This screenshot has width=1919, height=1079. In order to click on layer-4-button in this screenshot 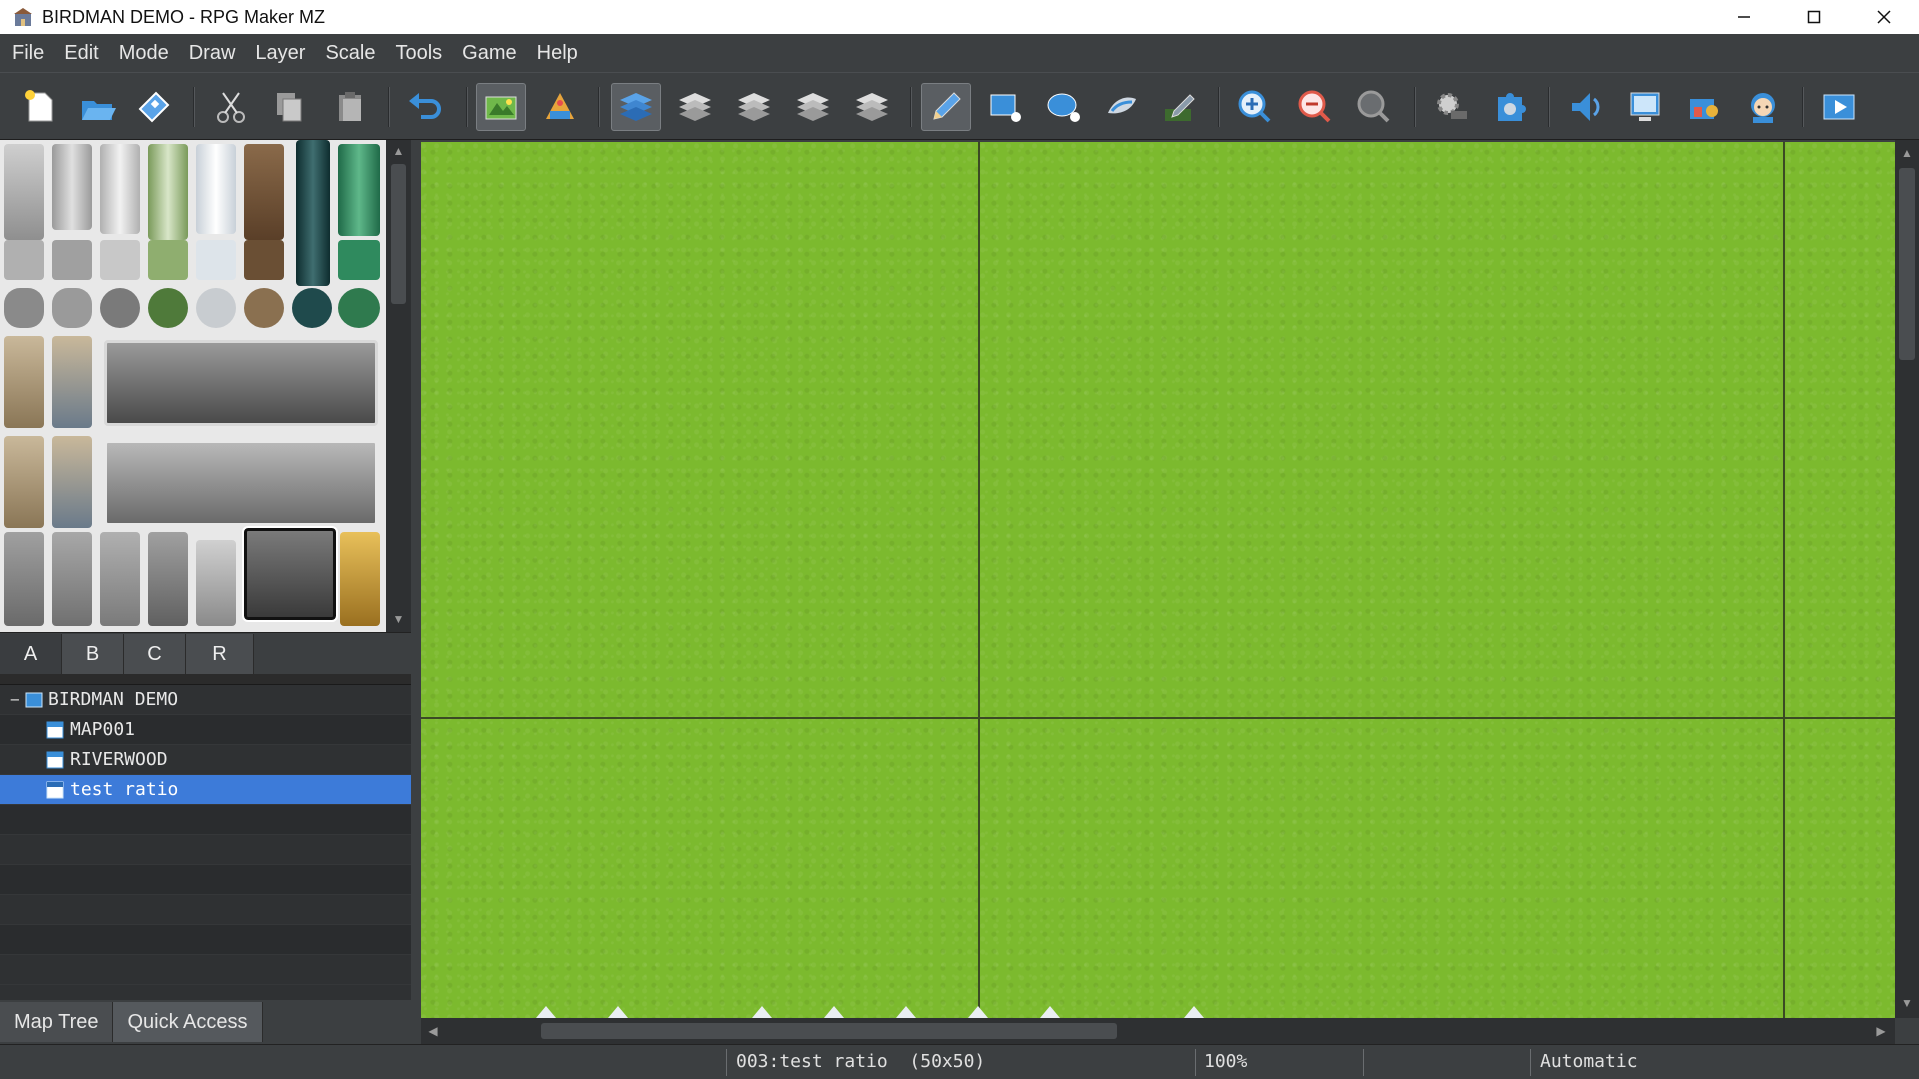, I will do `click(872, 107)`.